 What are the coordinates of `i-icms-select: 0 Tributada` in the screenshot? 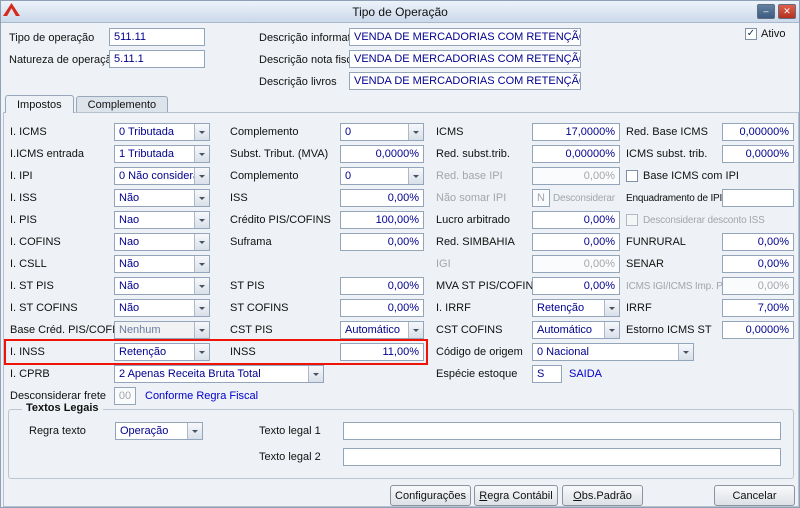 It's located at (162, 132).